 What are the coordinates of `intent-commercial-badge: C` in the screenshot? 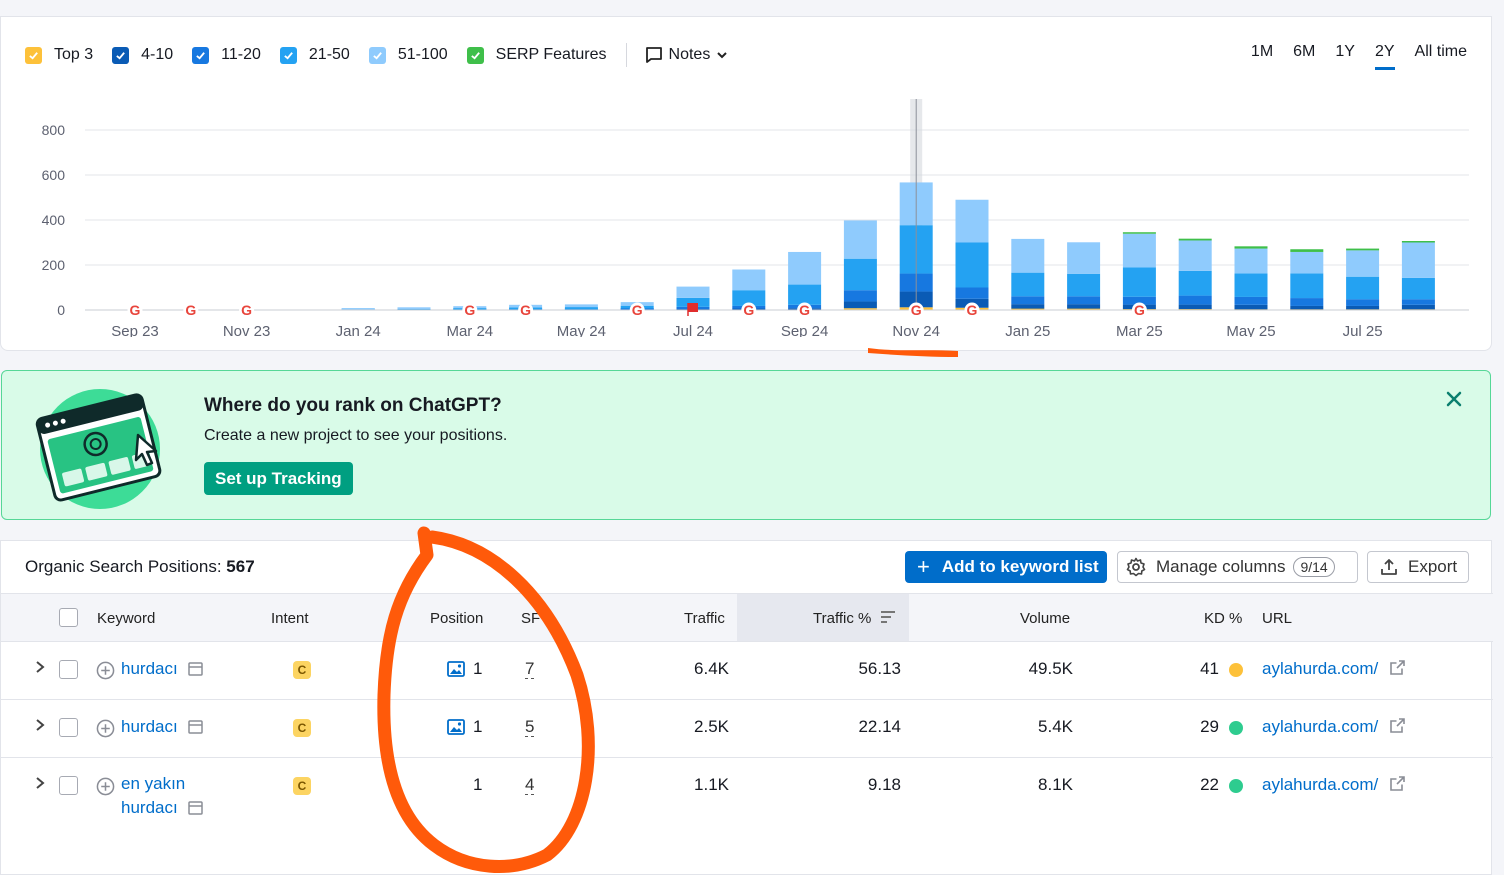 It's located at (302, 786).